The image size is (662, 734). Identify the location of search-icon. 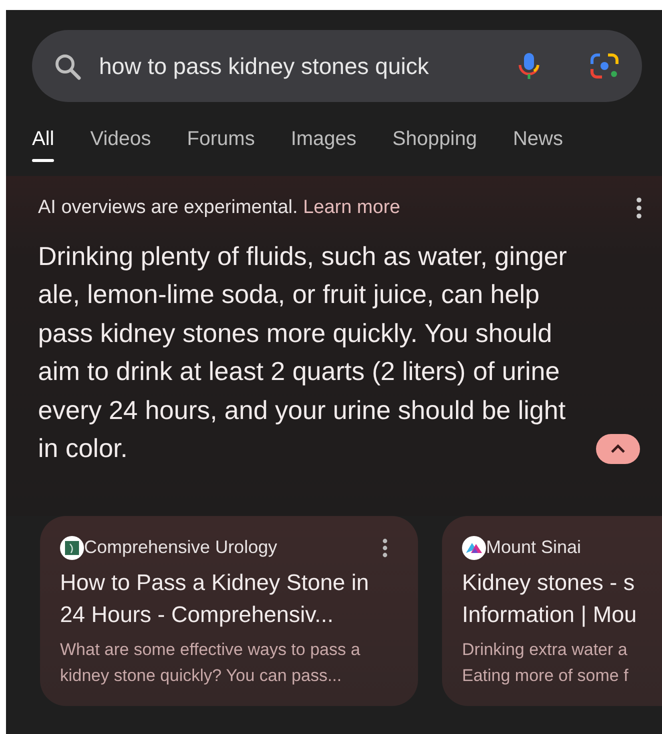
(67, 66).